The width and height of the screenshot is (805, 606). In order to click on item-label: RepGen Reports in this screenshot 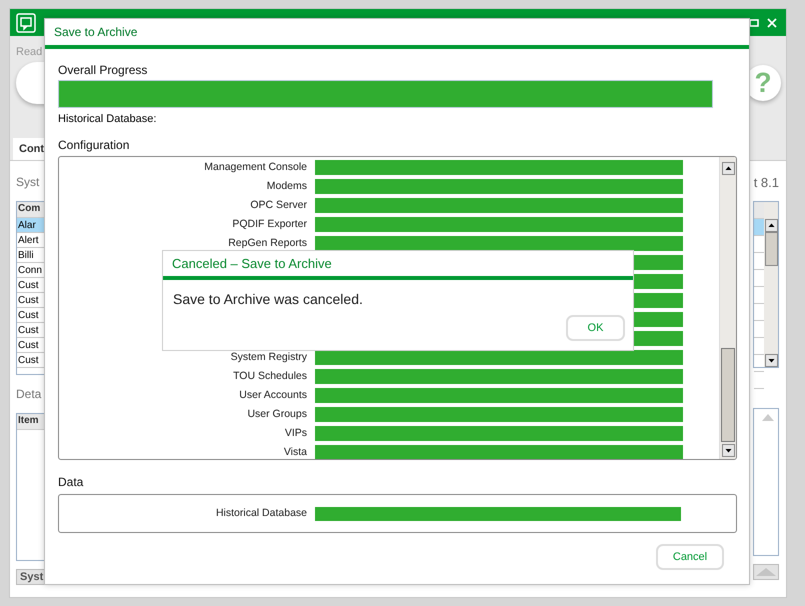, I will do `click(267, 243)`.